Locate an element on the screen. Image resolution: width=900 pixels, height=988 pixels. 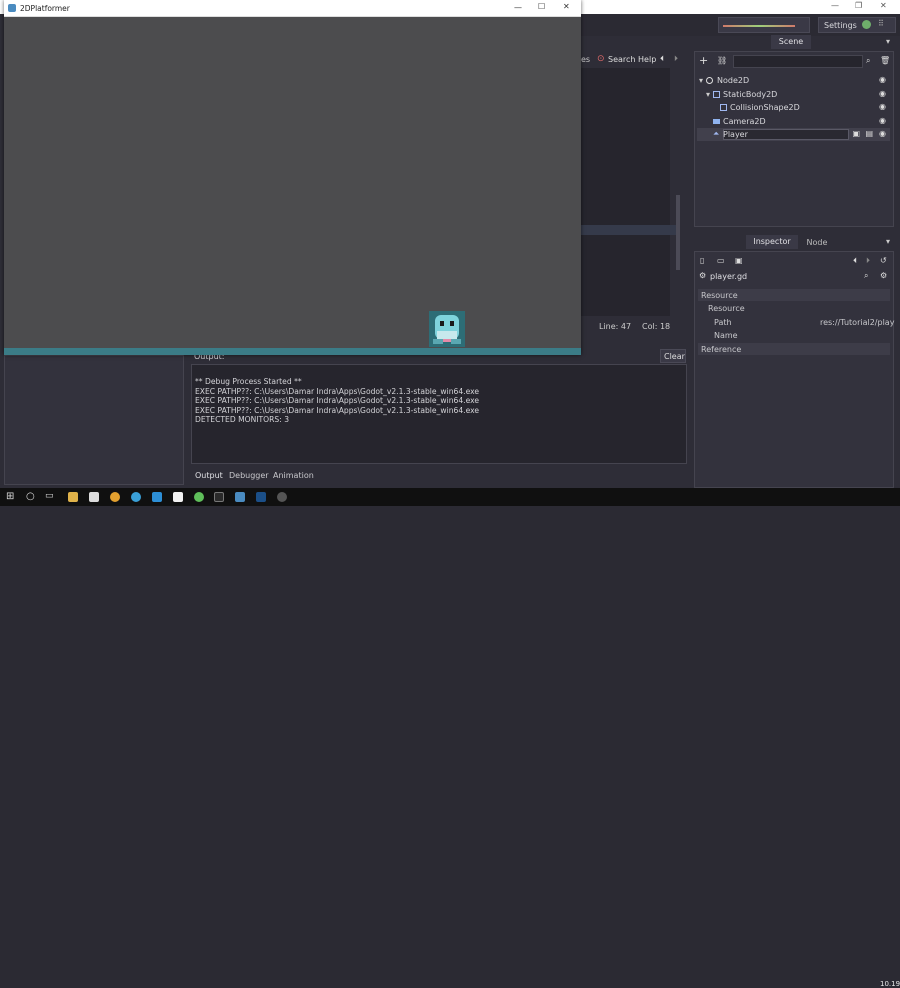
help-icon: ⊙ is located at coordinates (601, 59).